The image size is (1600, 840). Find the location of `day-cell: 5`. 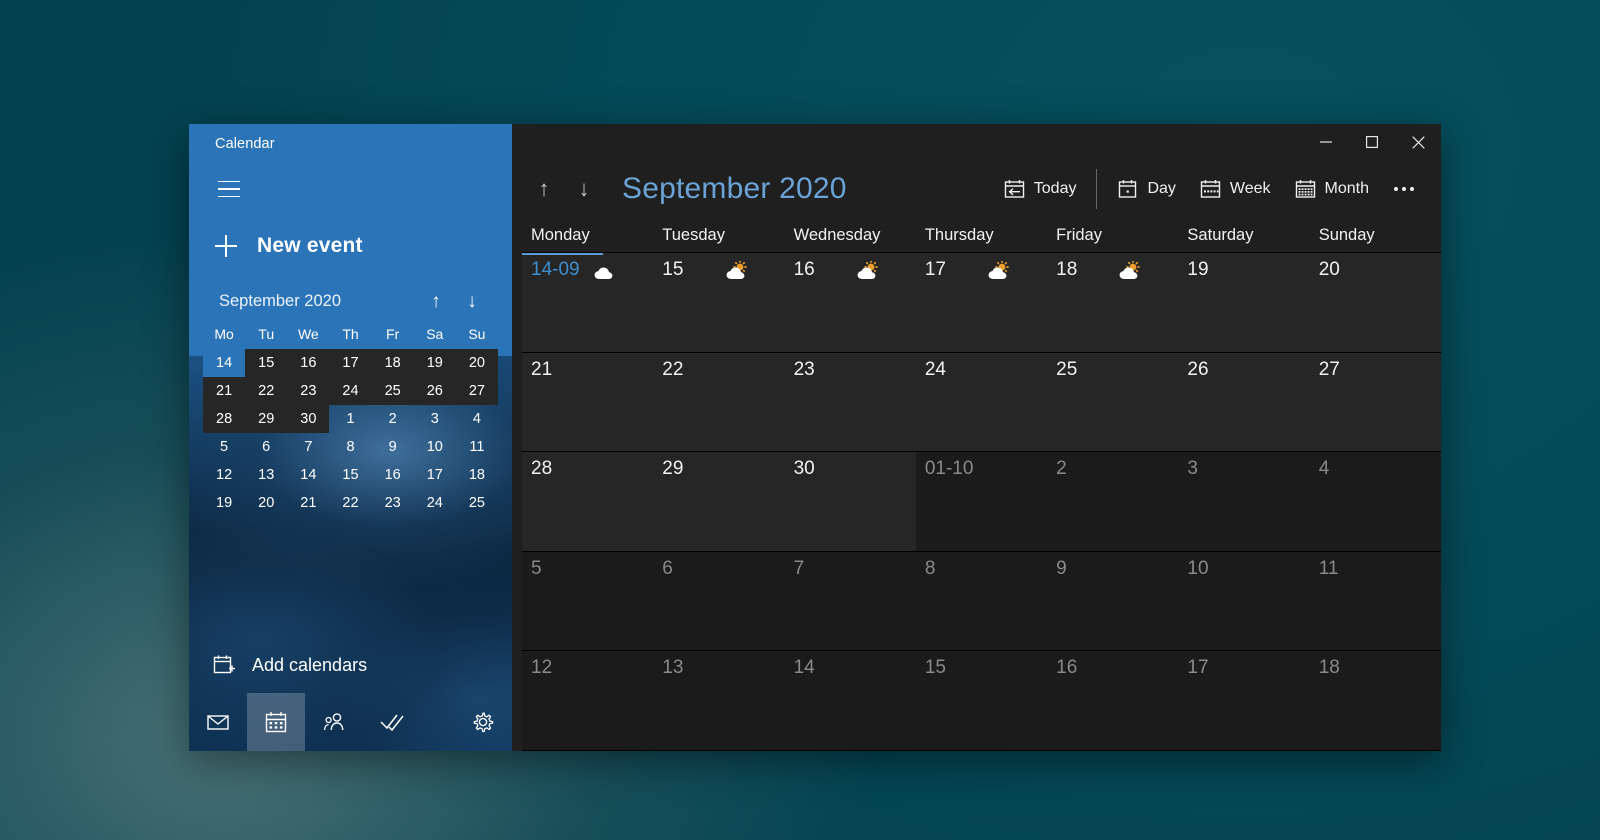

day-cell: 5 is located at coordinates (588, 601).